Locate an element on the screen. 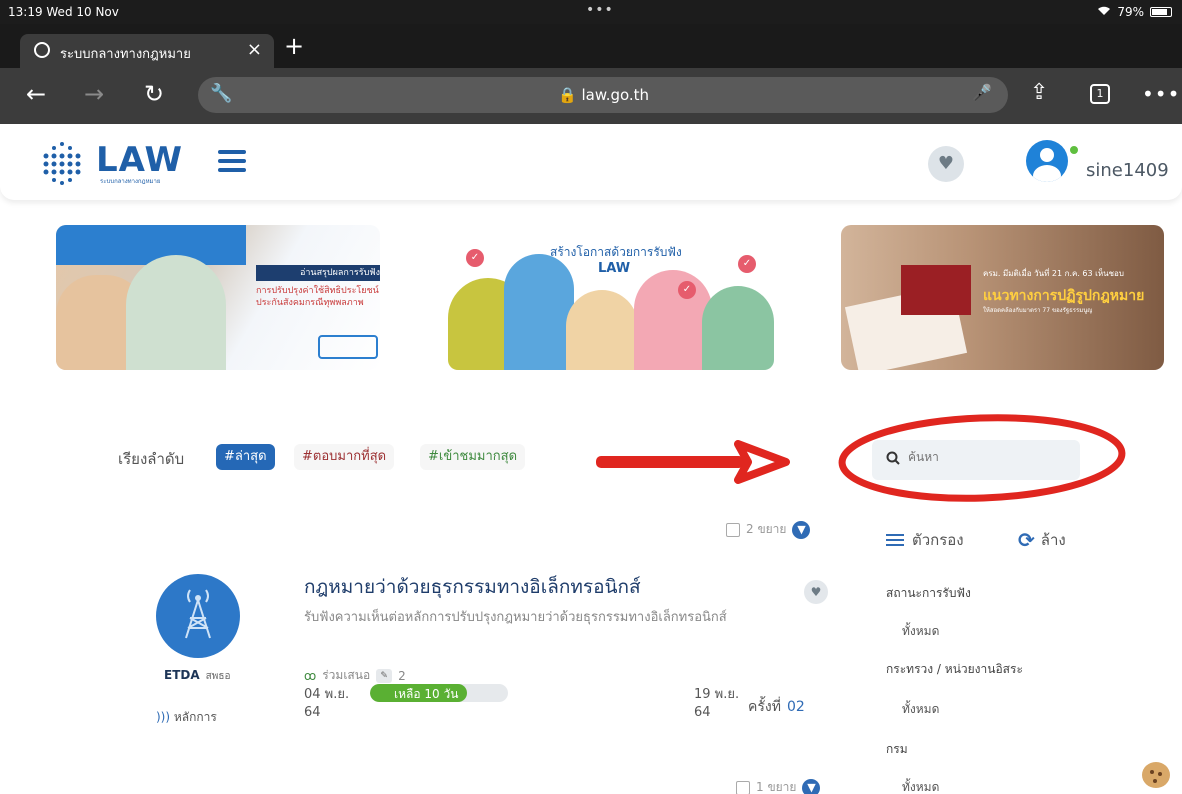  sort-most-answered-chip: #ตอบมากที่สุด is located at coordinates (344, 457).